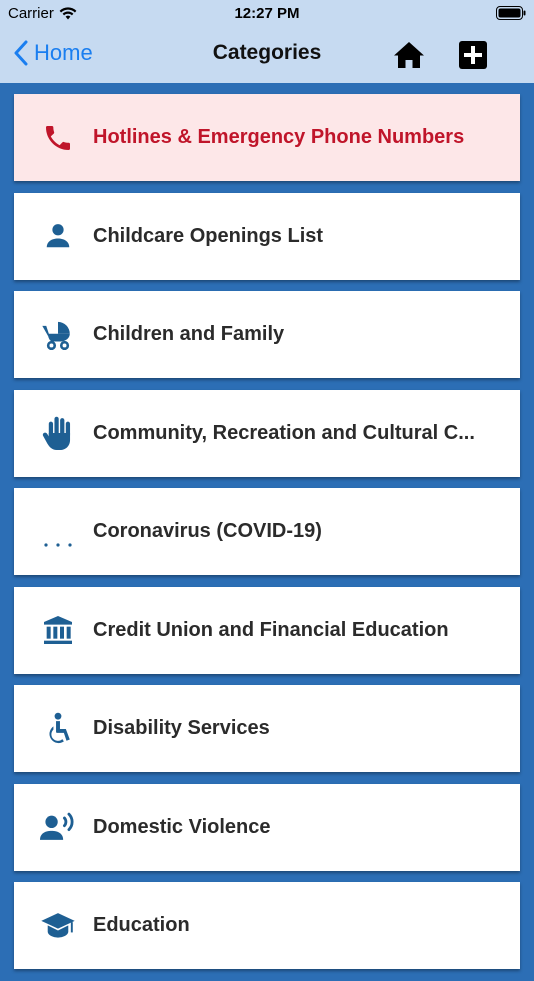 This screenshot has width=534, height=981. What do you see at coordinates (207, 531) in the screenshot?
I see `category-label: Coronavirus (COVID-19)` at bounding box center [207, 531].